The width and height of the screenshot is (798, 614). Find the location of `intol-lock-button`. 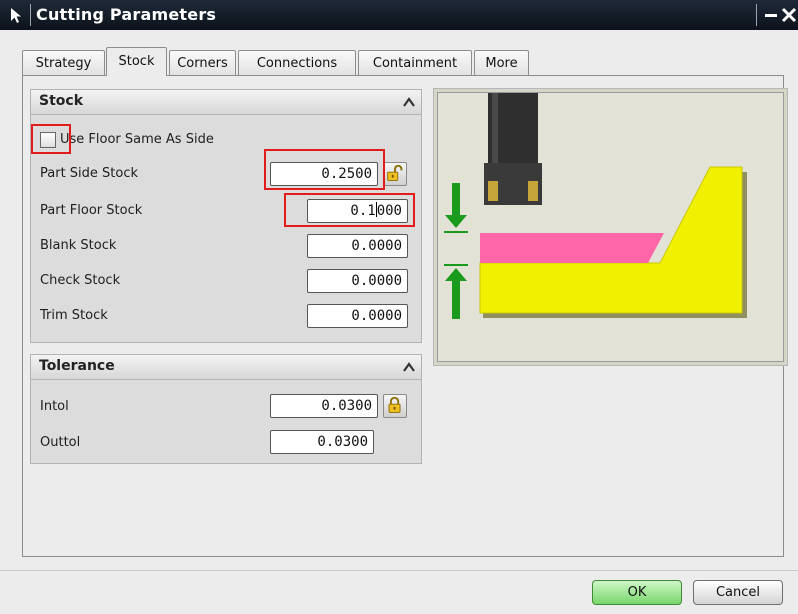

intol-lock-button is located at coordinates (395, 406).